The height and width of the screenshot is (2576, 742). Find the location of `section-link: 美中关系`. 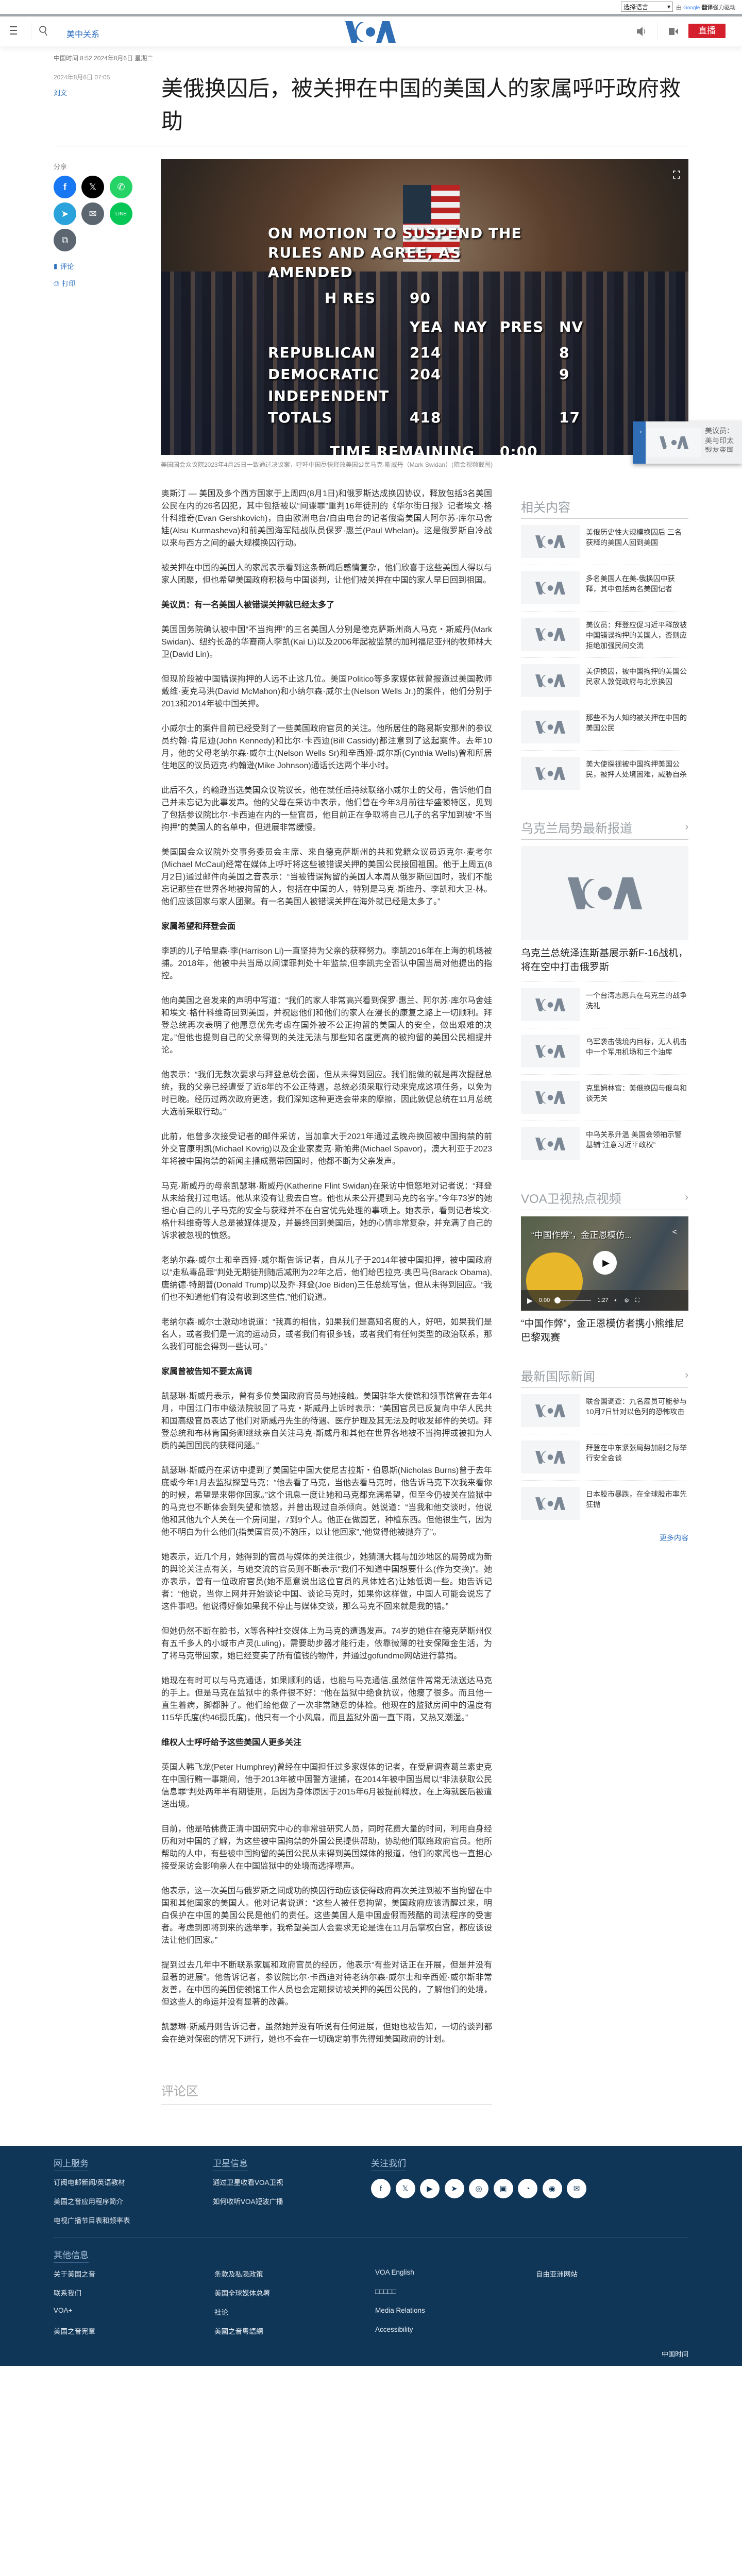

section-link: 美中关系 is located at coordinates (82, 33).